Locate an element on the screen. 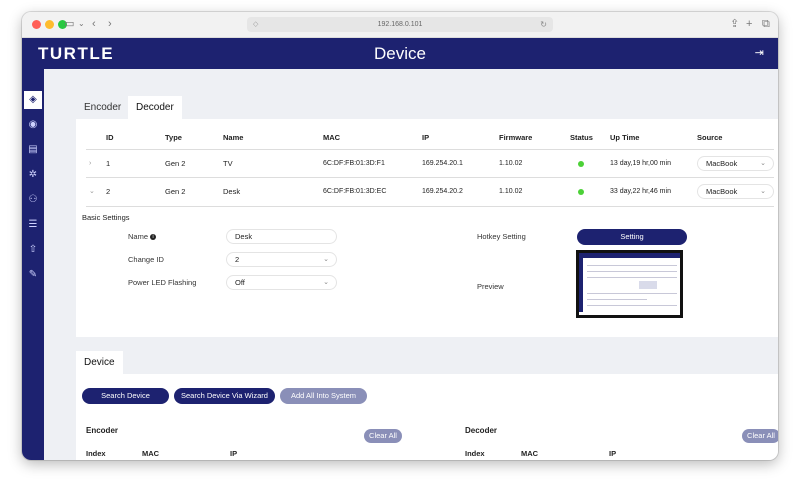  back-arrow-icon: ‹ is located at coordinates (94, 24).